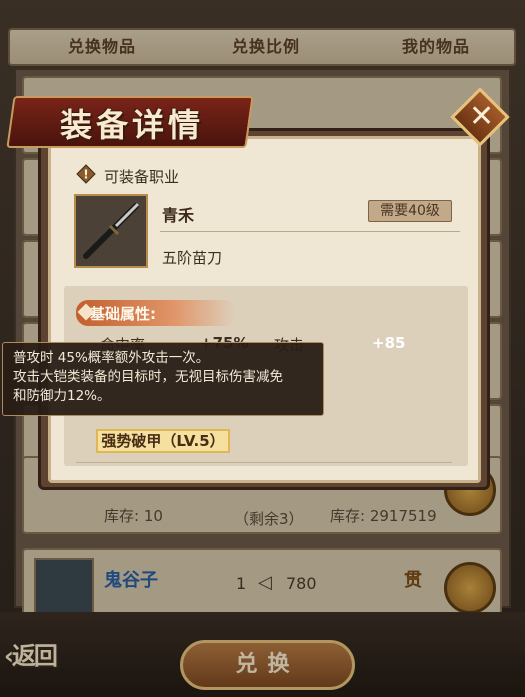 The width and height of the screenshot is (525, 697). What do you see at coordinates (132, 125) in the screenshot?
I see `modal-title: 装备详情` at bounding box center [132, 125].